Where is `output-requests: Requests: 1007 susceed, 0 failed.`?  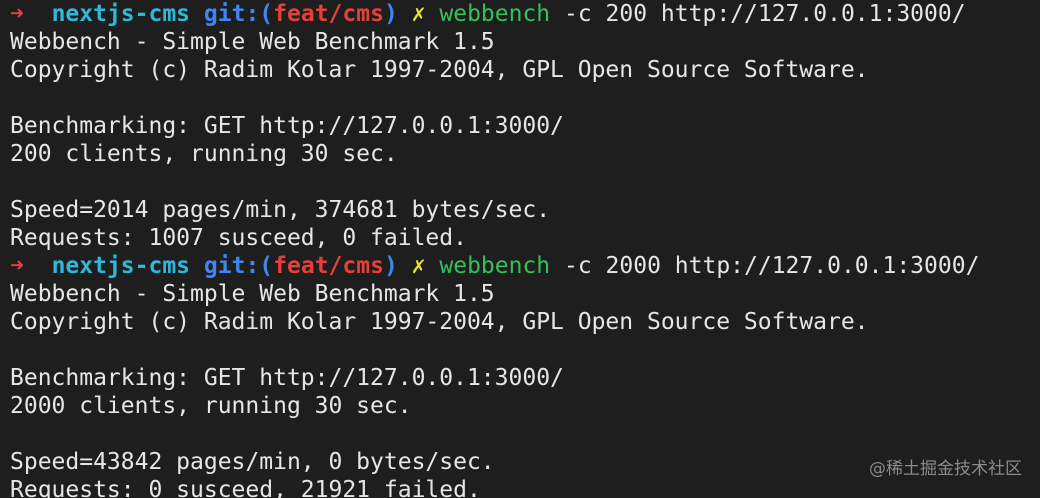 output-requests: Requests: 1007 susceed, 0 failed. is located at coordinates (238, 238).